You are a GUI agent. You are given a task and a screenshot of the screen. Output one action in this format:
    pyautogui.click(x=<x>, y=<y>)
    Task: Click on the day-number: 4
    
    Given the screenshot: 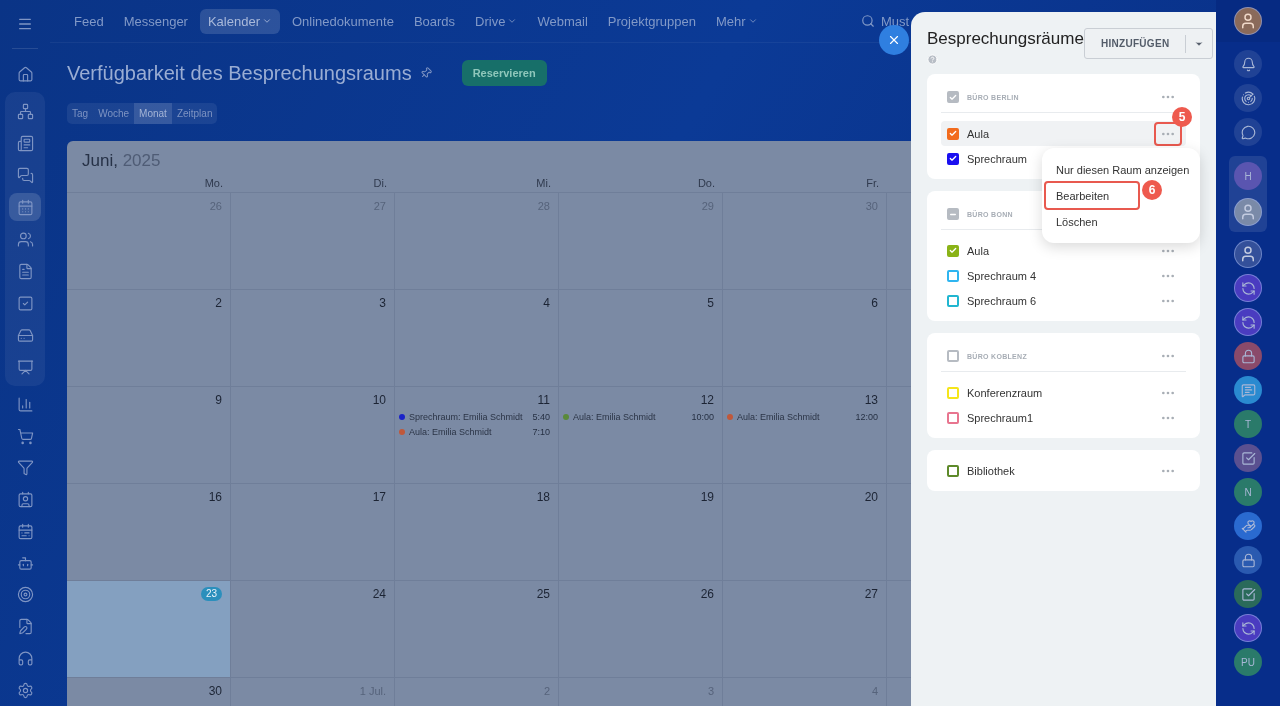 What is the action you would take?
    pyautogui.click(x=546, y=303)
    